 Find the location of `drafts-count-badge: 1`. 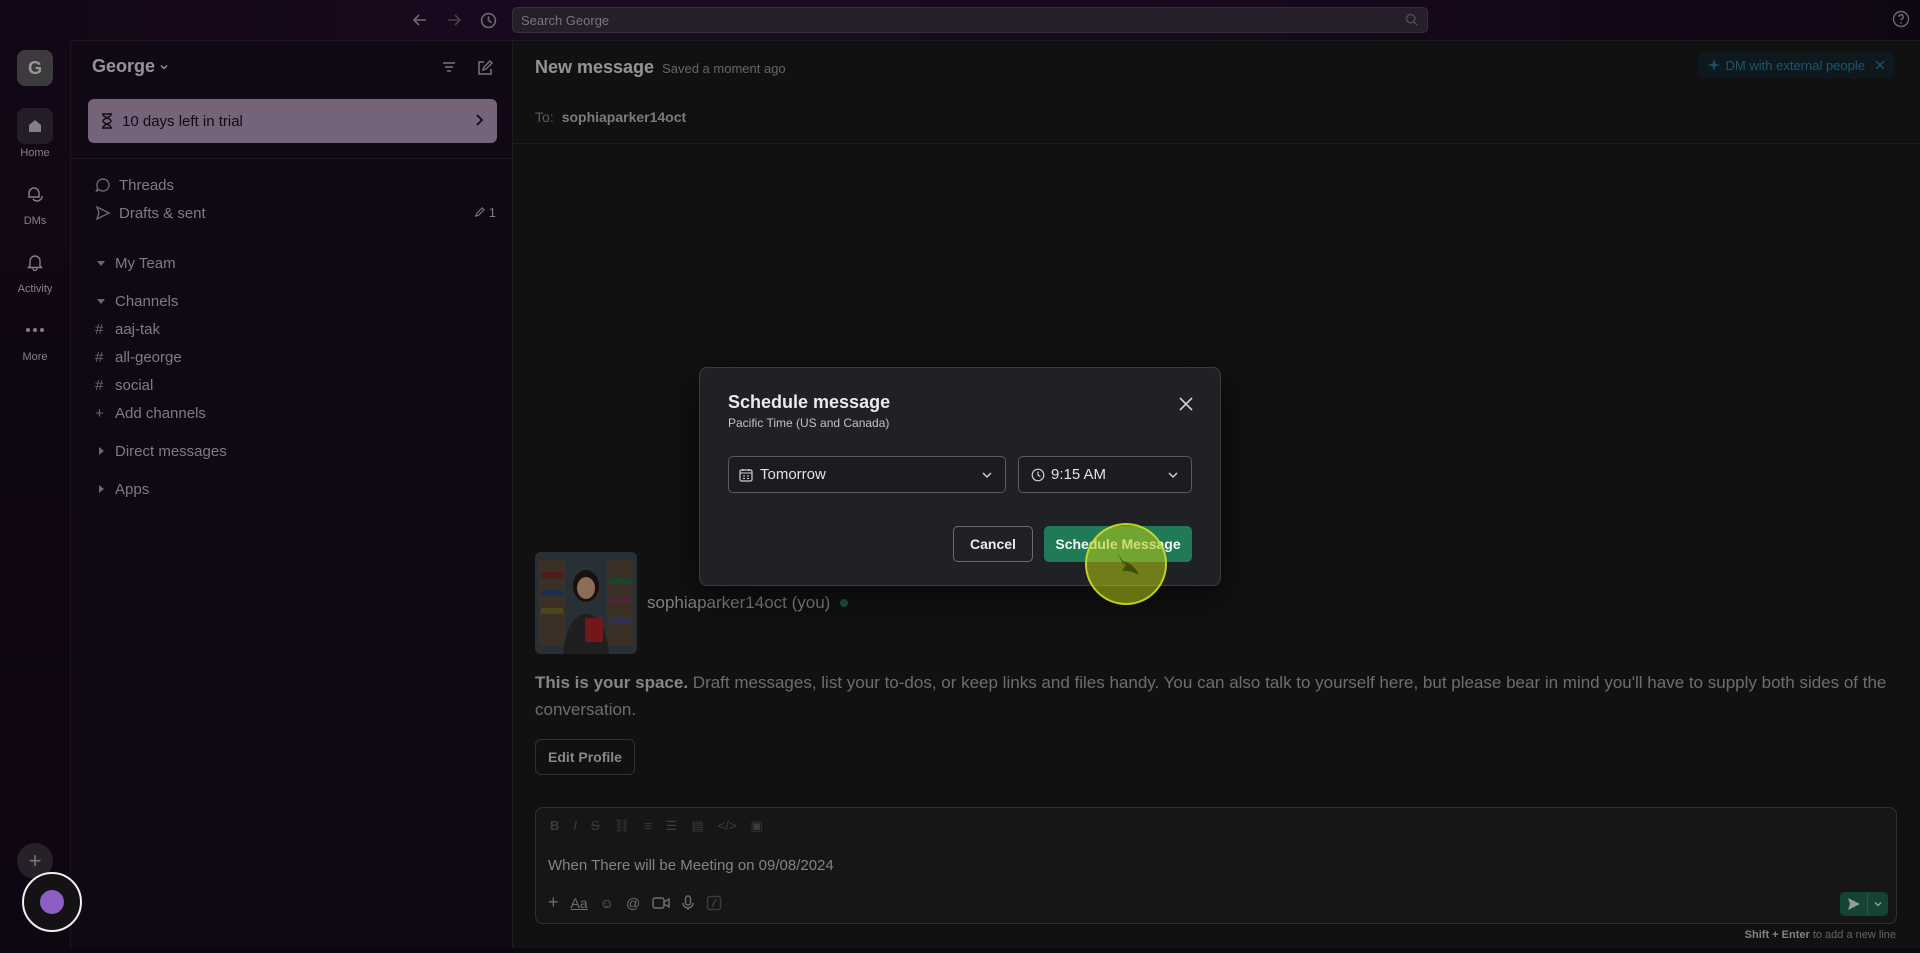

drafts-count-badge: 1 is located at coordinates (485, 212).